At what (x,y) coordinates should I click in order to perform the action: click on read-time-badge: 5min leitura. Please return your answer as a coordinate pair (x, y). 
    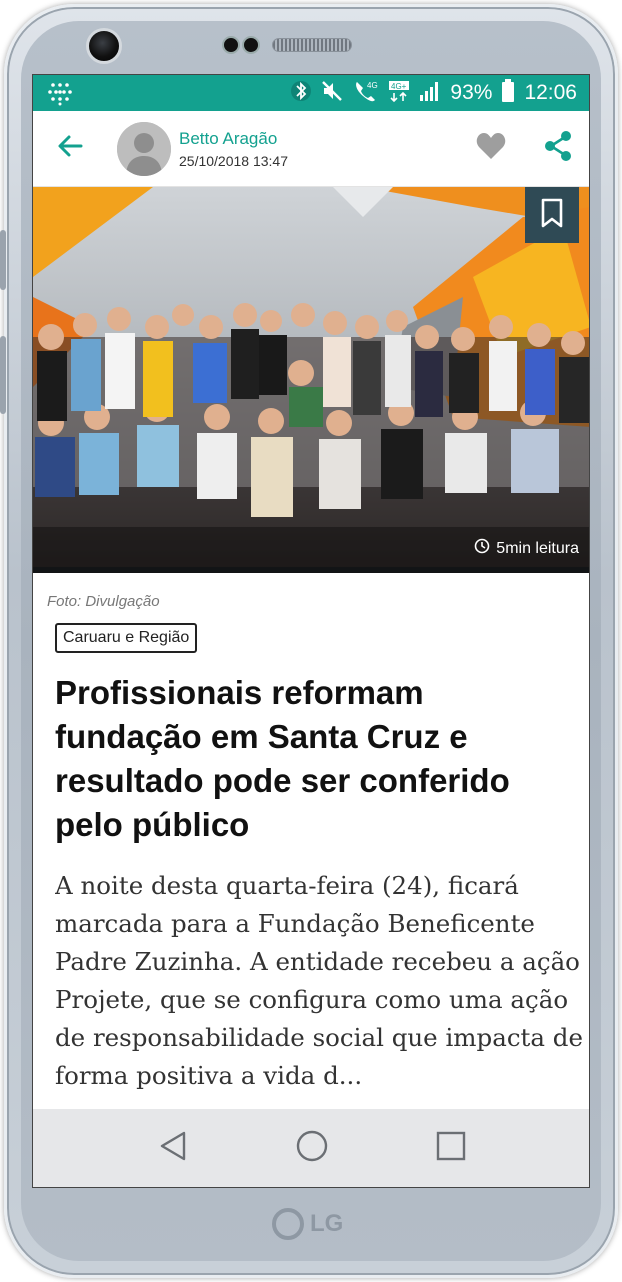
    Looking at the image, I should click on (526, 548).